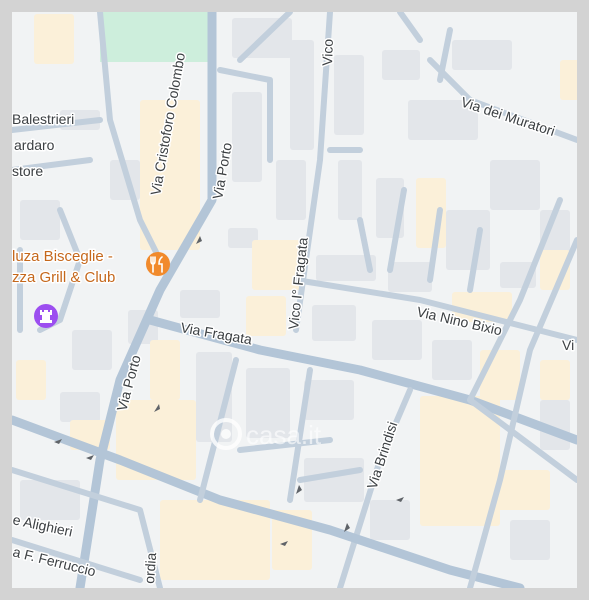  Describe the element at coordinates (43, 119) in the screenshot. I see `street-label-balestrieri: Balestrieri` at that location.